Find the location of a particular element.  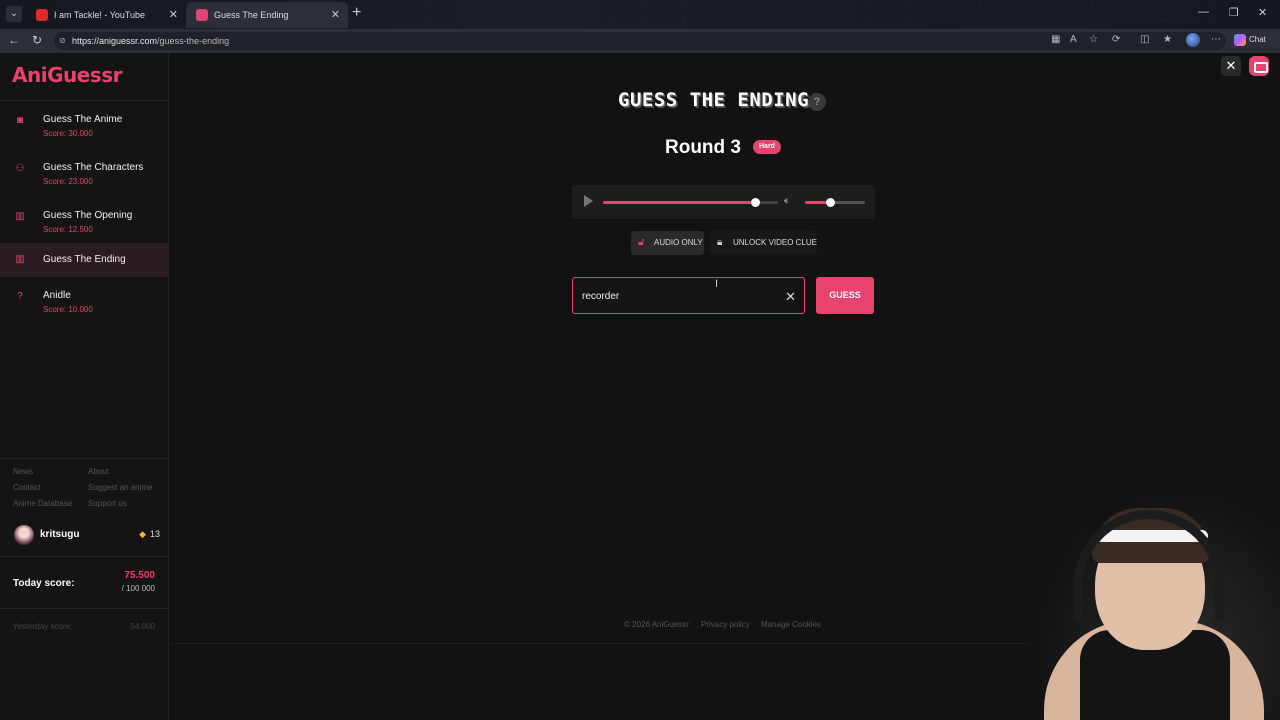

copilot-chat-button: Chat is located at coordinates (1250, 40).